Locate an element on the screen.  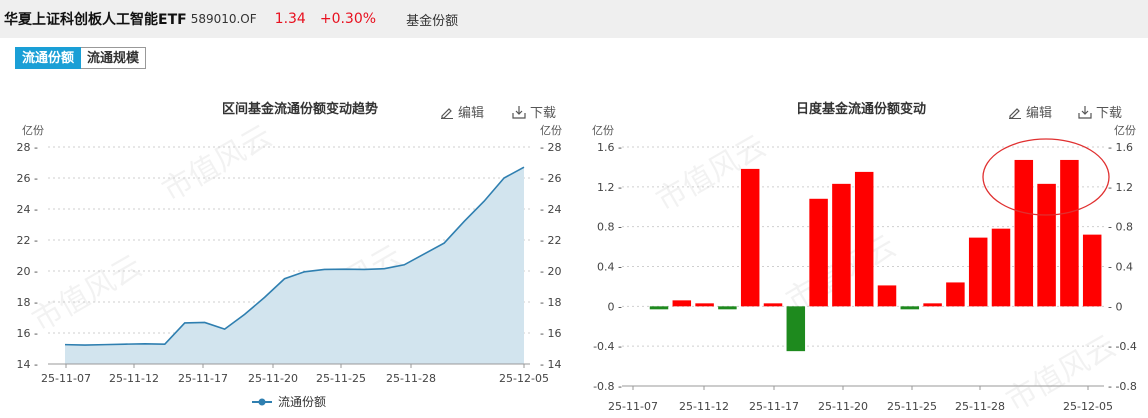
y-tick-label-left: 1.2 - is located at coordinates (609, 187).